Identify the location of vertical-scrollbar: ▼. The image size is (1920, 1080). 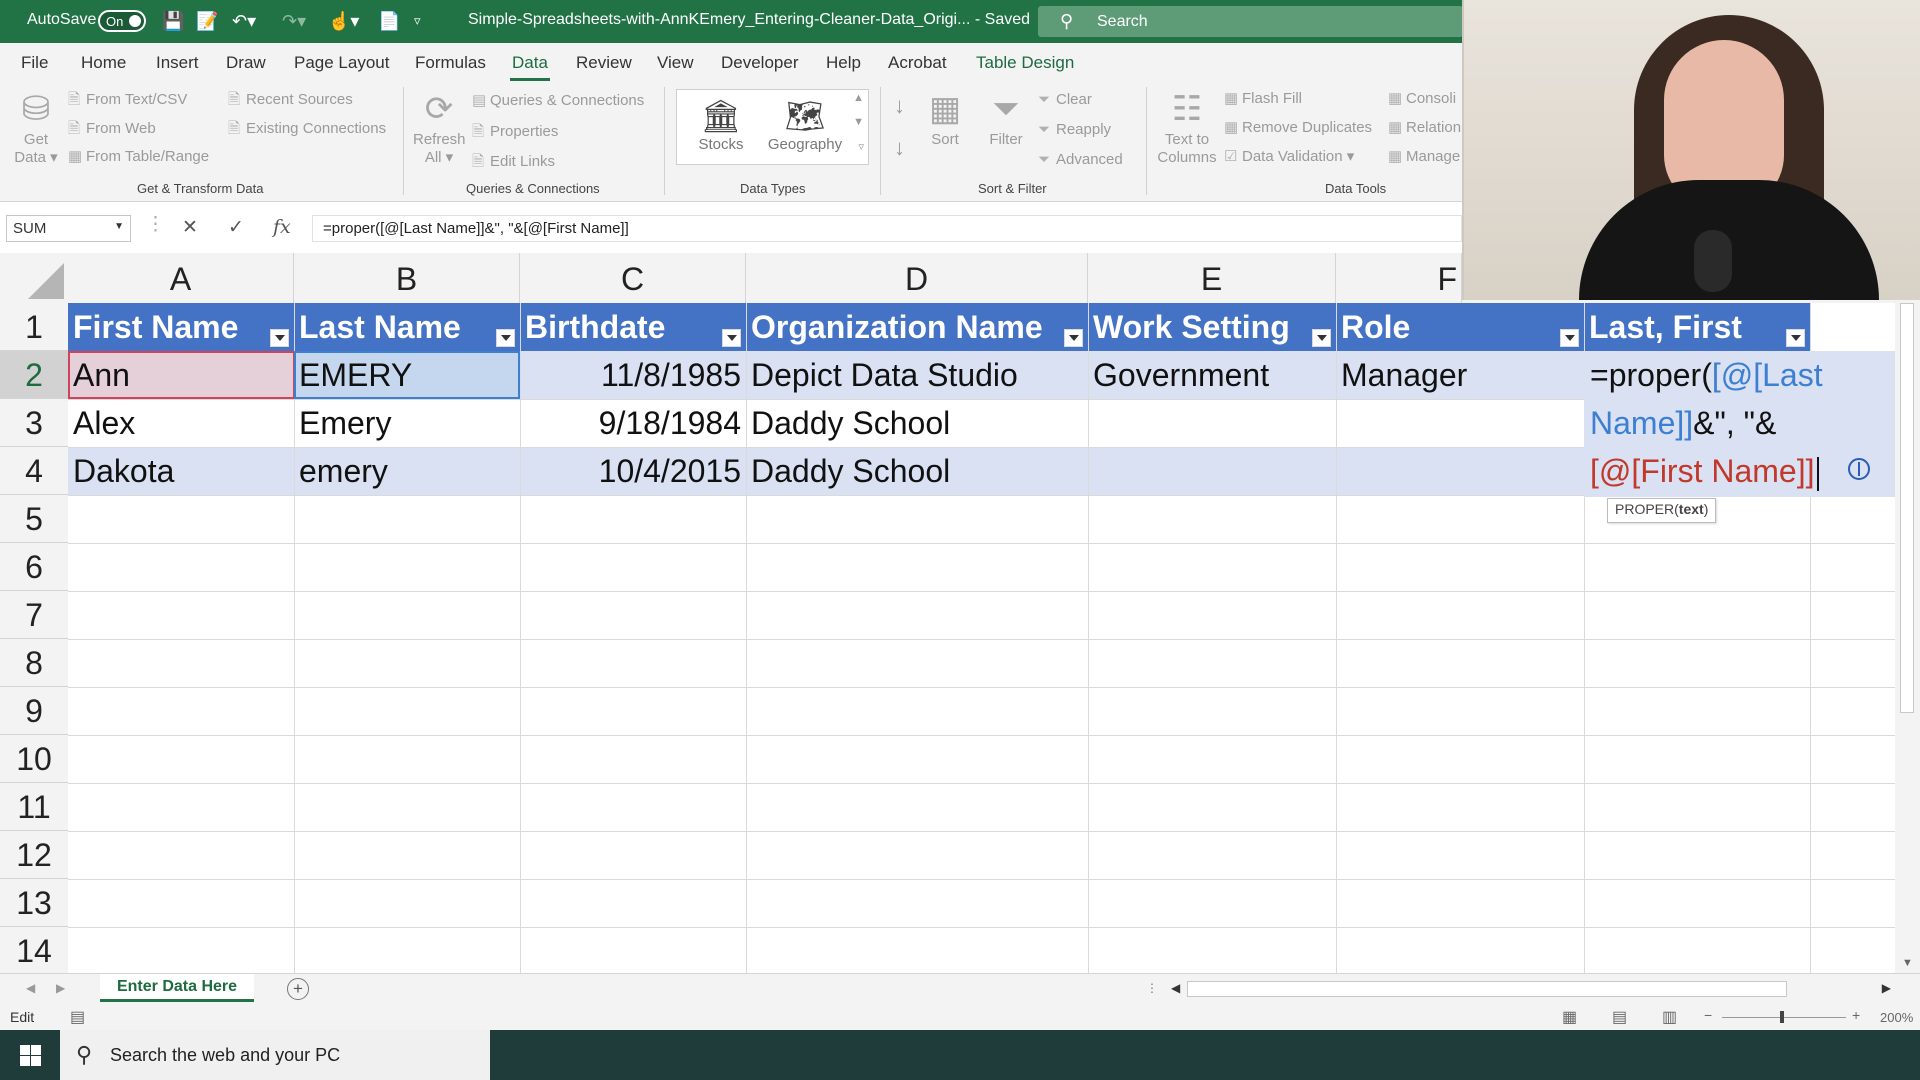
(1907, 638).